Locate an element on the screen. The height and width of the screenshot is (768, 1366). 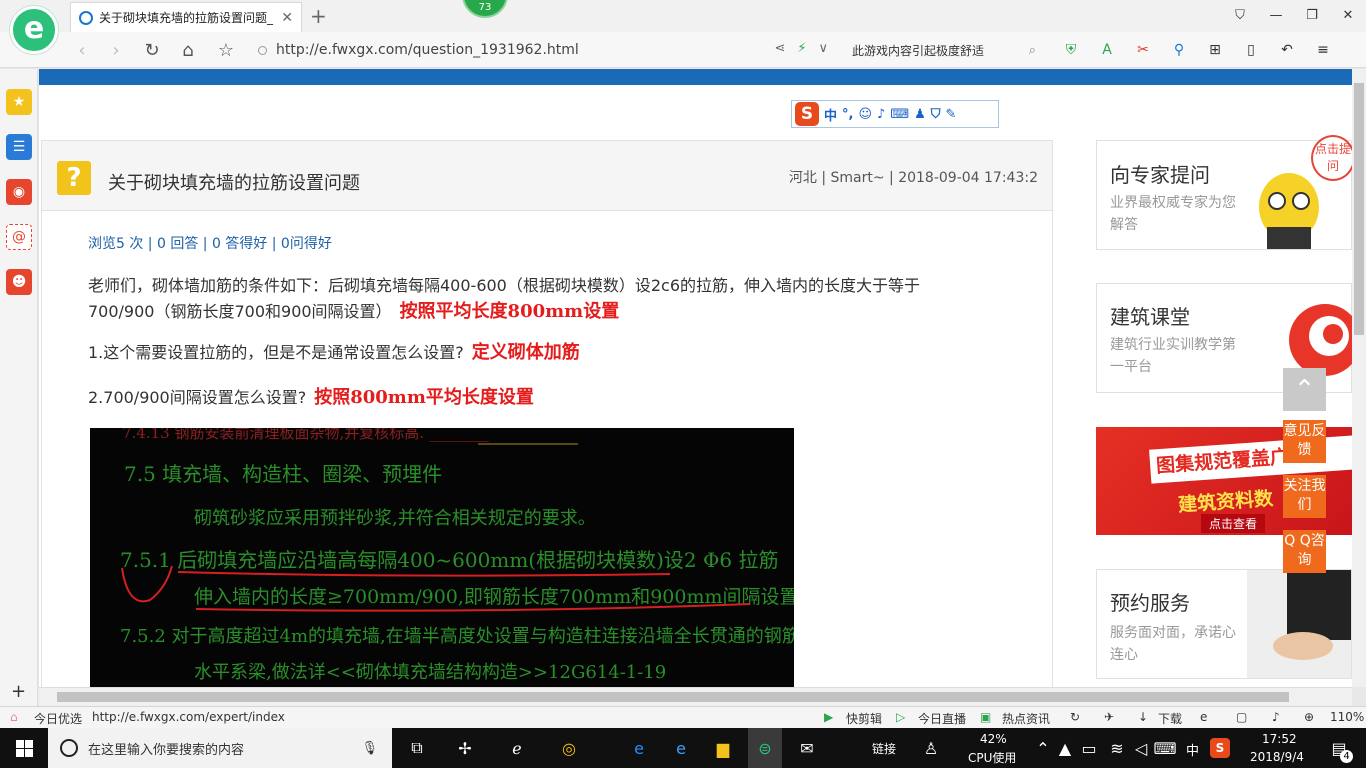
zoom-level: 110% is located at coordinates (1347, 717).